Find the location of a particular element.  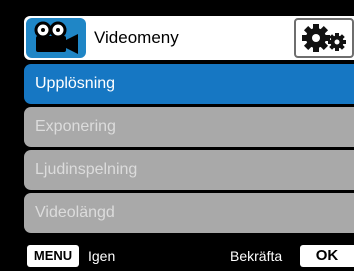

gears-icon is located at coordinates (324, 38).